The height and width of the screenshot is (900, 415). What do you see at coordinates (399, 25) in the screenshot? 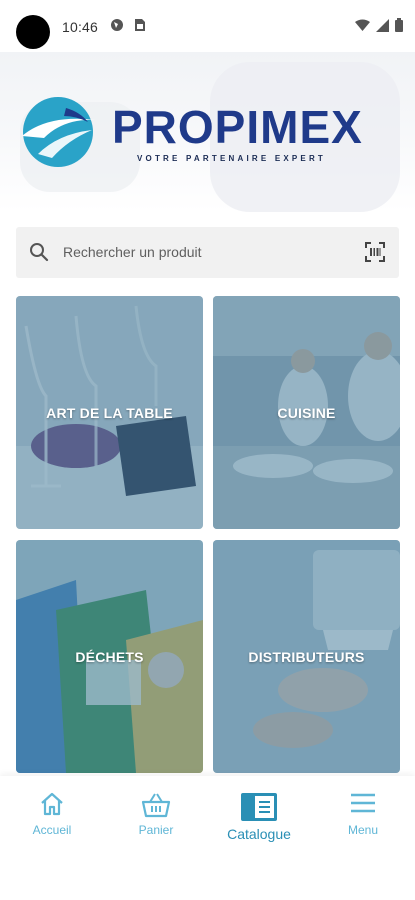
I see `battery-icon` at bounding box center [399, 25].